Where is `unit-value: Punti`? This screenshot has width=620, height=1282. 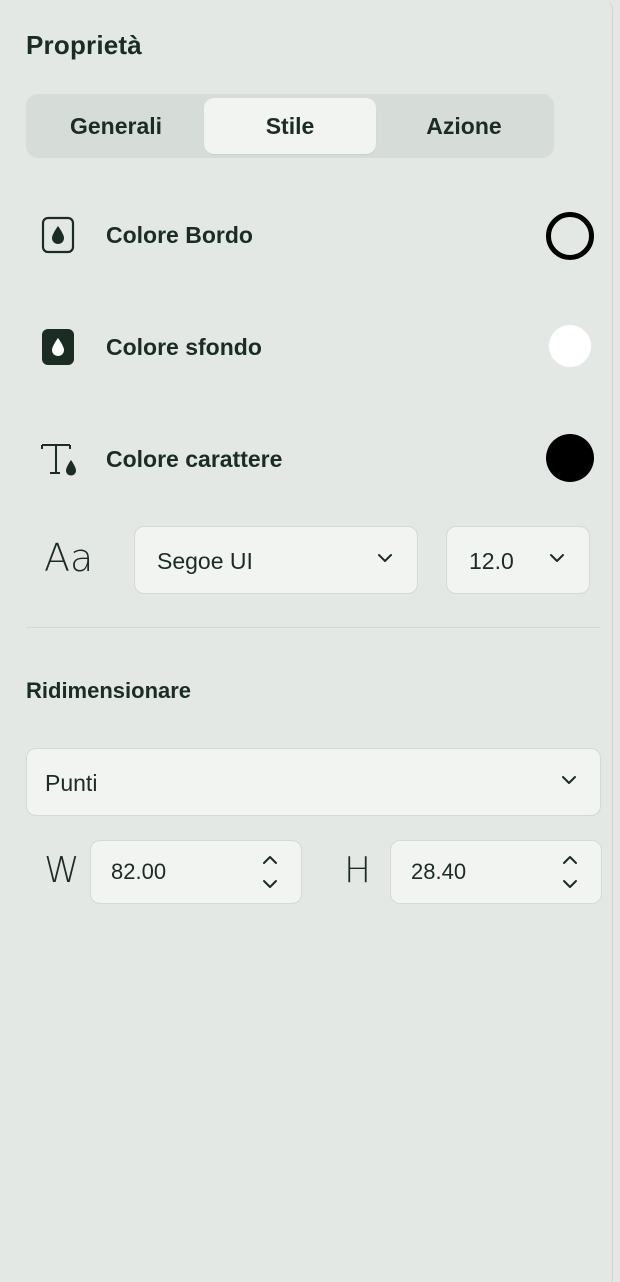 unit-value: Punti is located at coordinates (71, 783).